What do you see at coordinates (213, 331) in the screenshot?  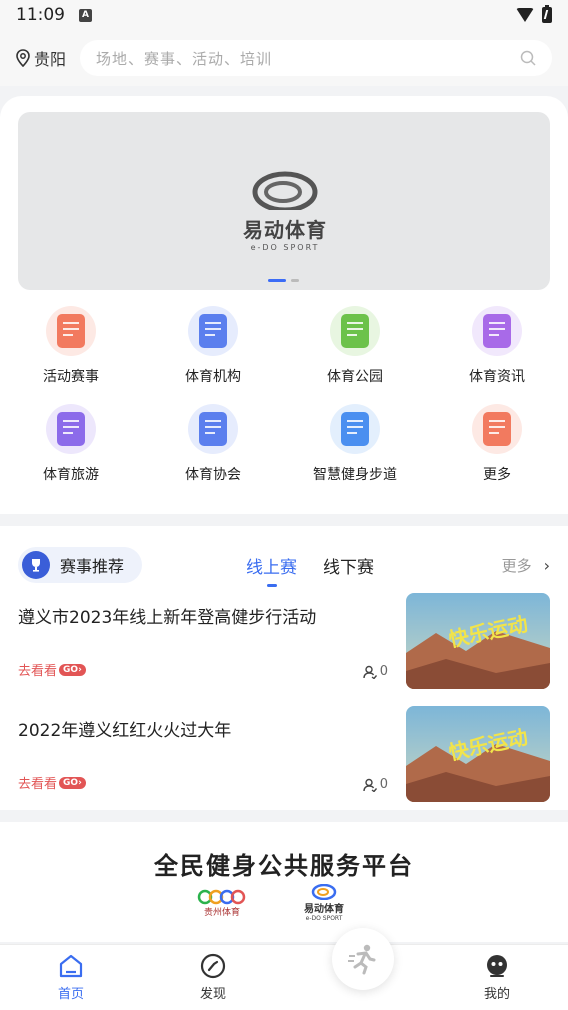 I see `org-icon` at bounding box center [213, 331].